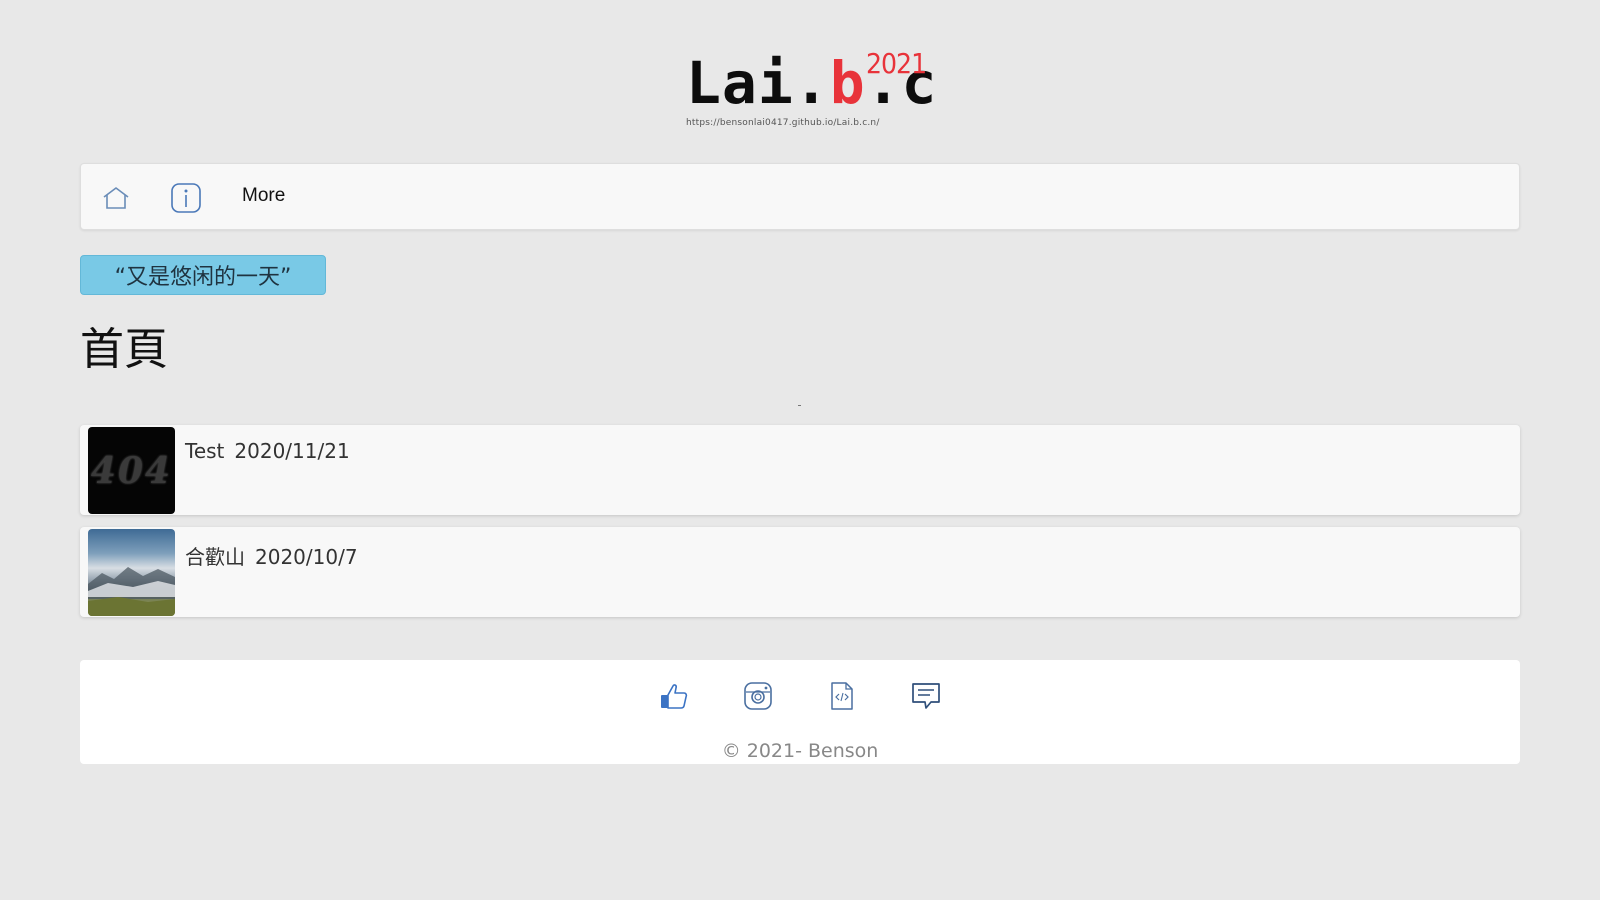 The image size is (1600, 900). What do you see at coordinates (926, 696) in the screenshot?
I see `comment-icon` at bounding box center [926, 696].